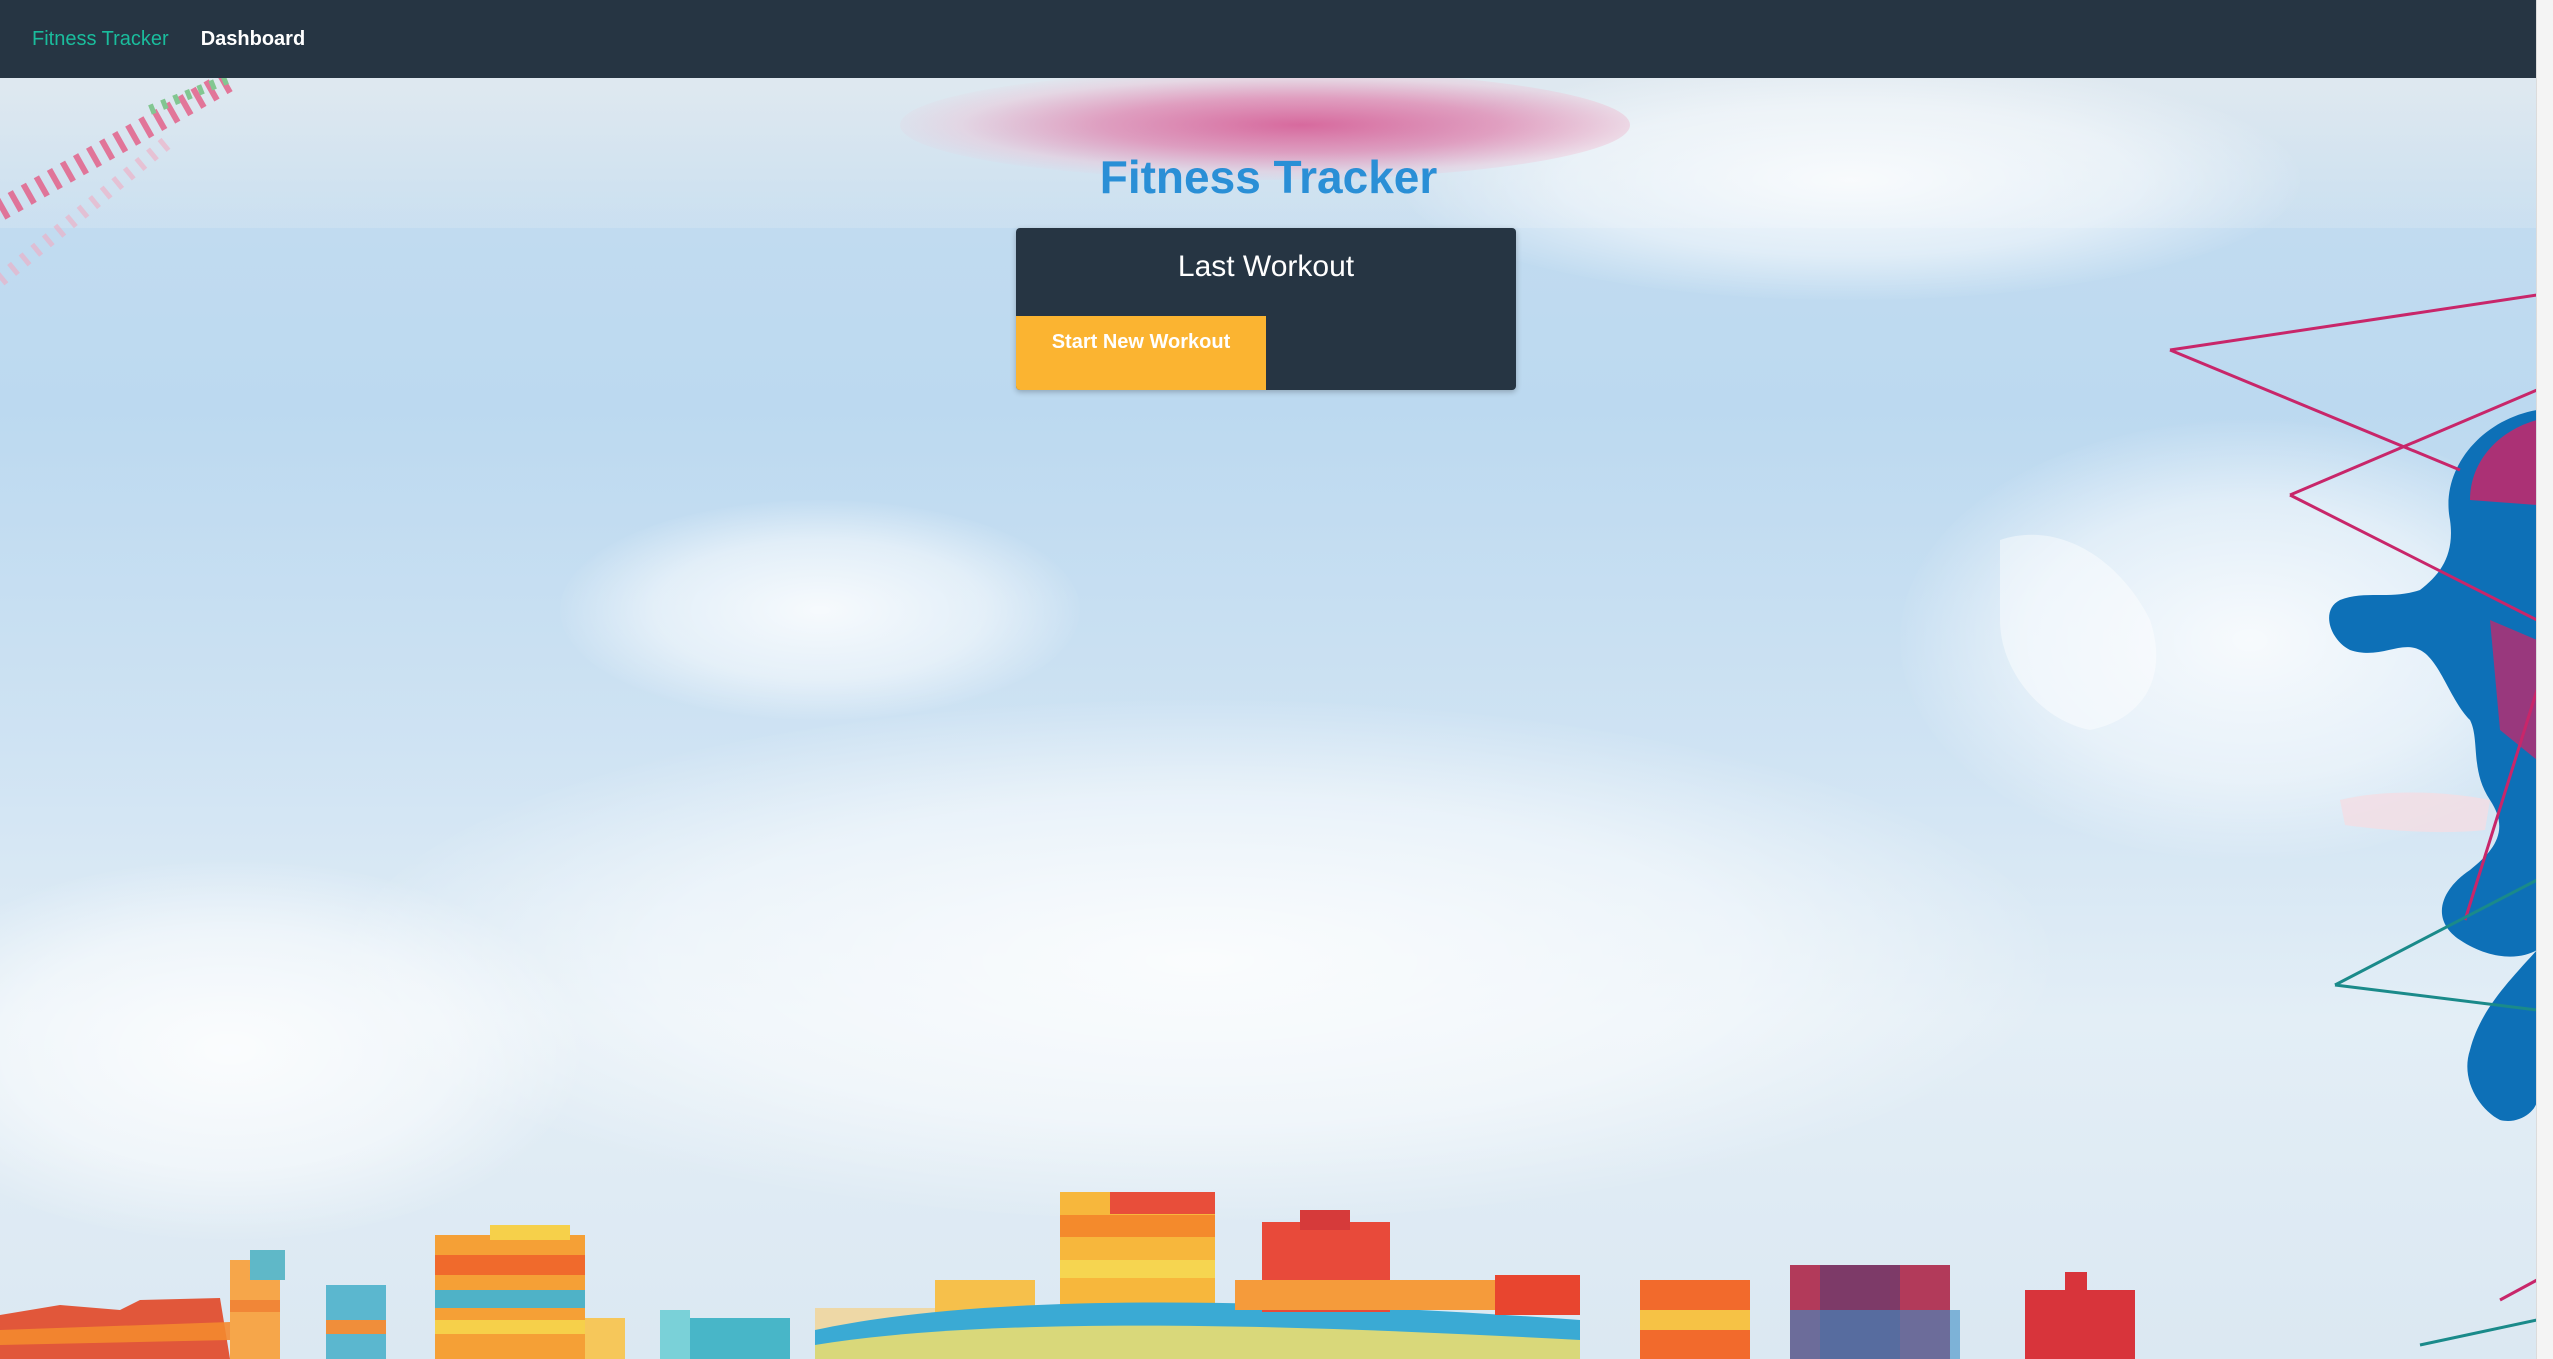 Image resolution: width=2553 pixels, height=1359 pixels. What do you see at coordinates (1266, 266) in the screenshot?
I see `card-title: Last Workout` at bounding box center [1266, 266].